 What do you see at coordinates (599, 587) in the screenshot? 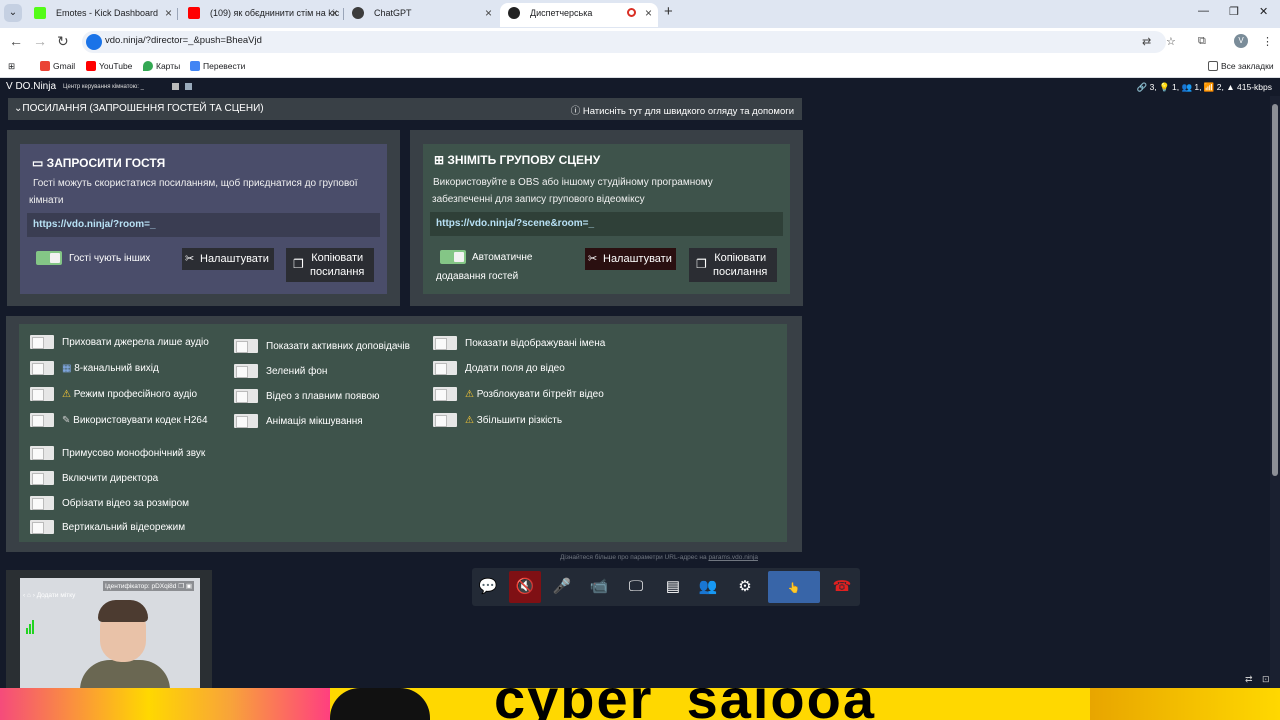
I see `camera-button: 📹` at bounding box center [599, 587].